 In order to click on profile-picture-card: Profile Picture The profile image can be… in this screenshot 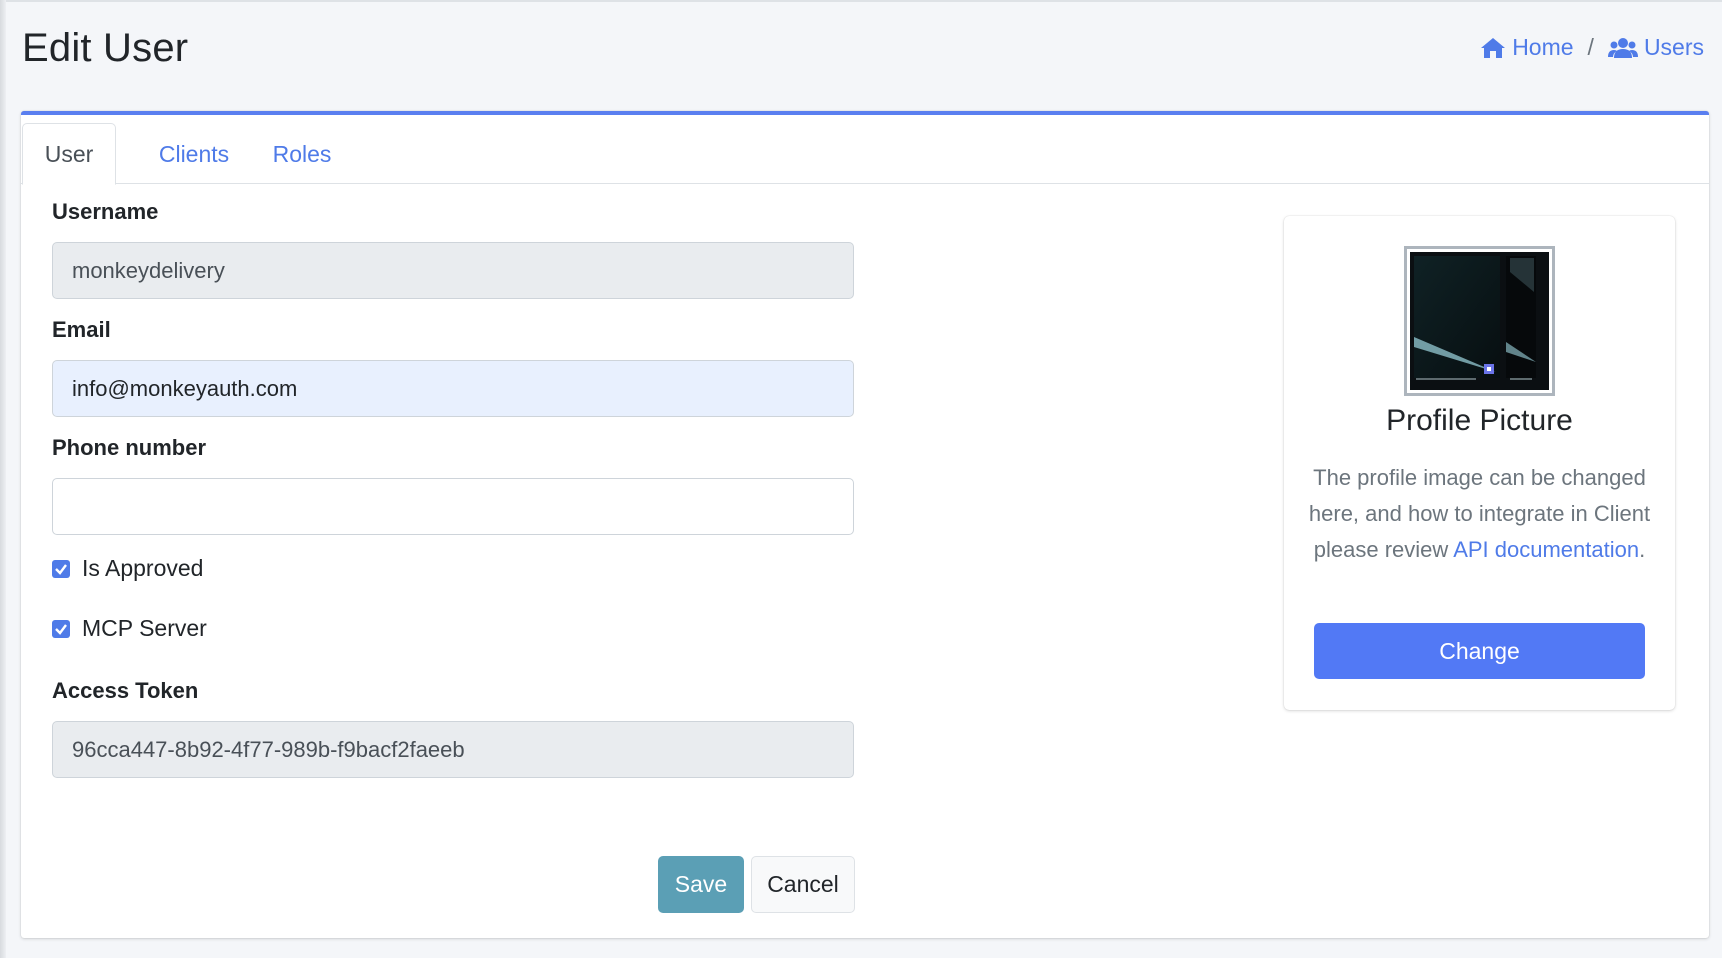, I will do `click(1479, 463)`.